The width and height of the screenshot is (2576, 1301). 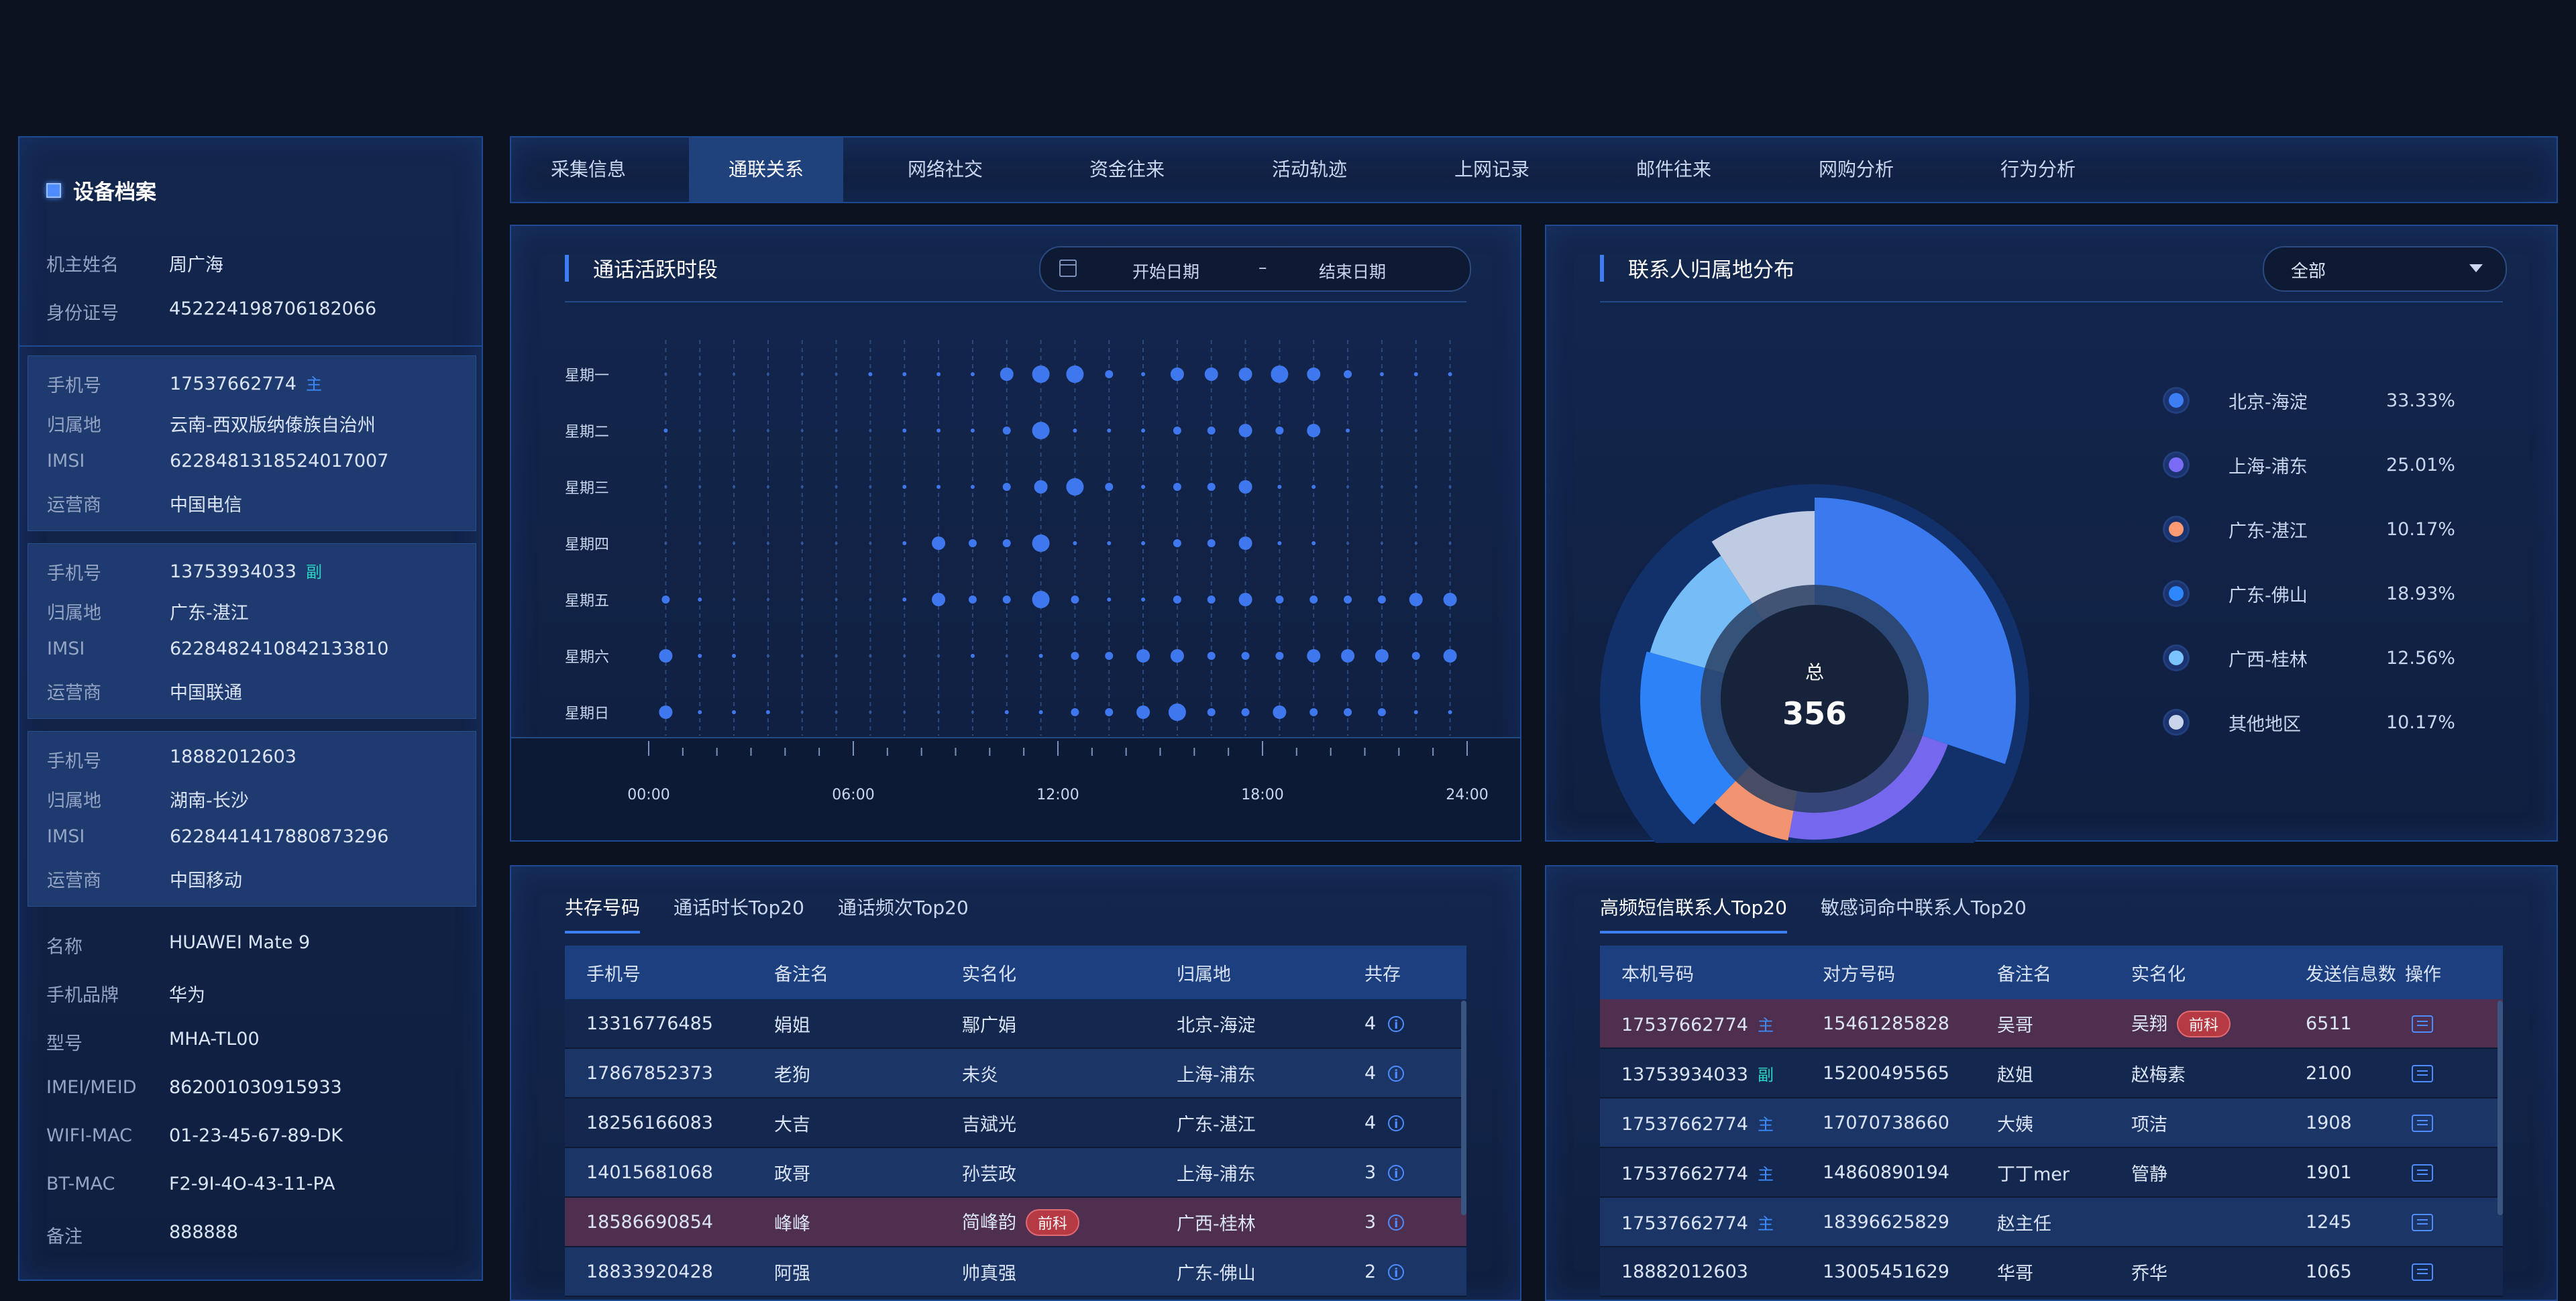 What do you see at coordinates (1015, 1024) in the screenshot?
I see `table-row: 13316776485 娟姐 鄢广娟 北京-海淀 4 i` at bounding box center [1015, 1024].